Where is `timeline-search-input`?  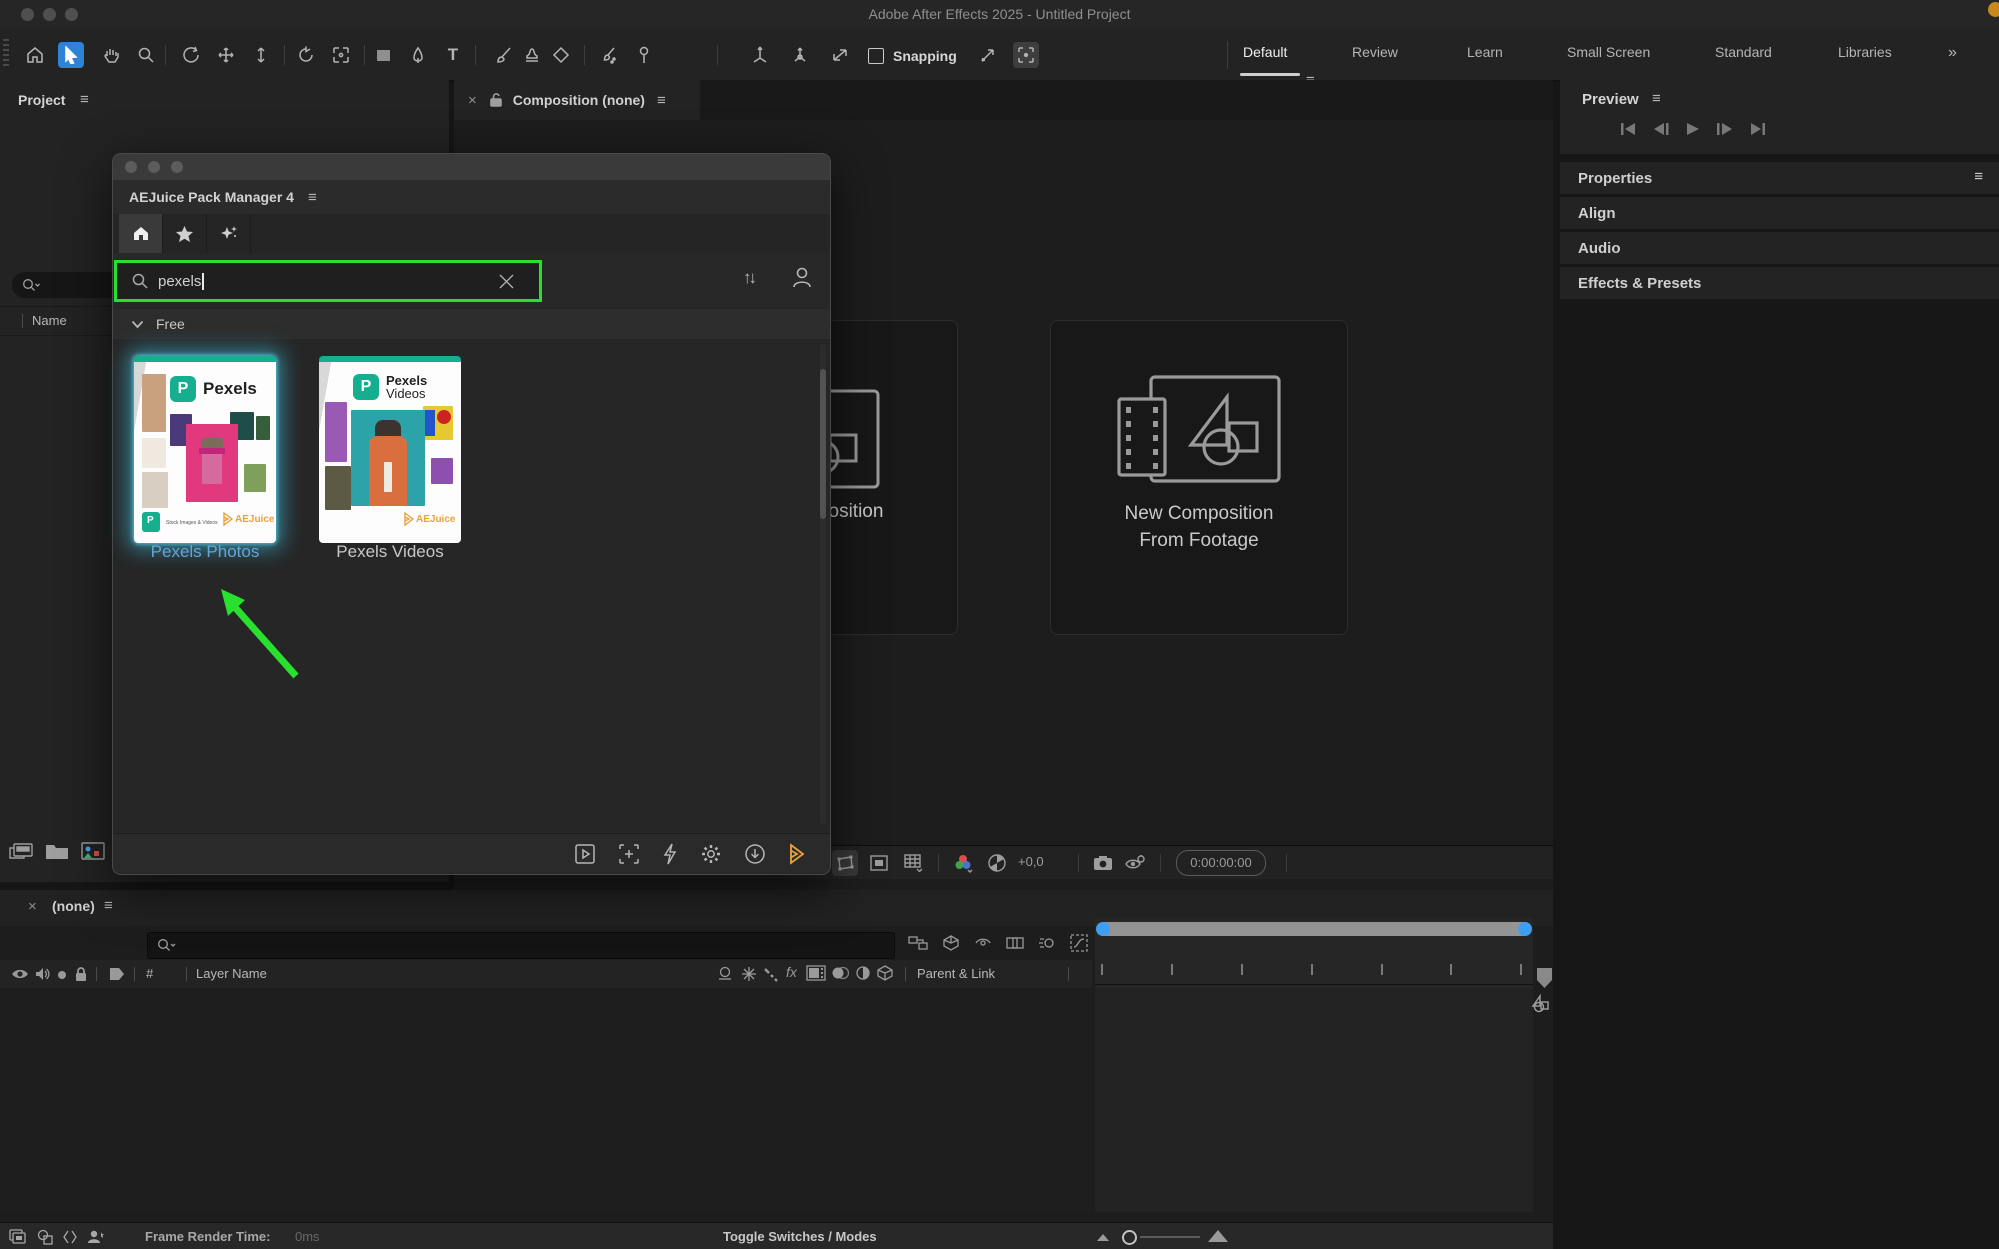 timeline-search-input is located at coordinates (521, 945).